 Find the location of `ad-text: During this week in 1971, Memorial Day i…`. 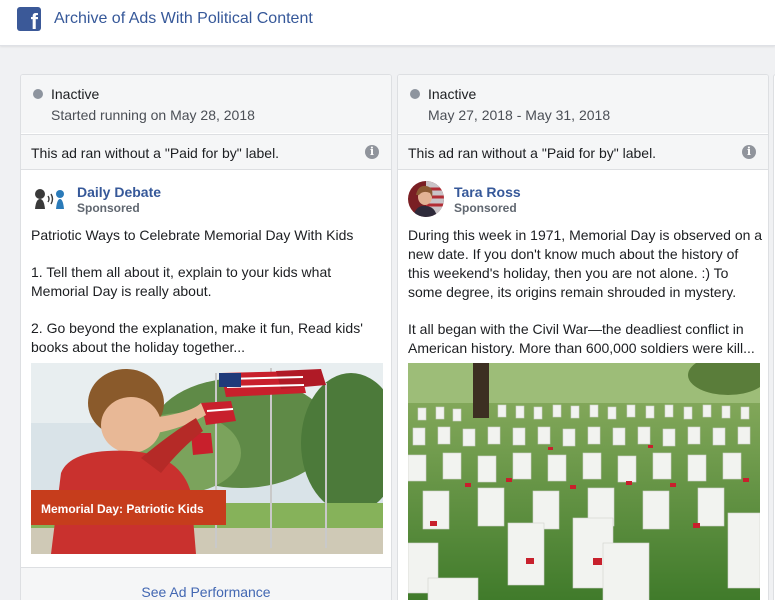

ad-text: During this week in 1971, Memorial Day i… is located at coordinates (585, 301).